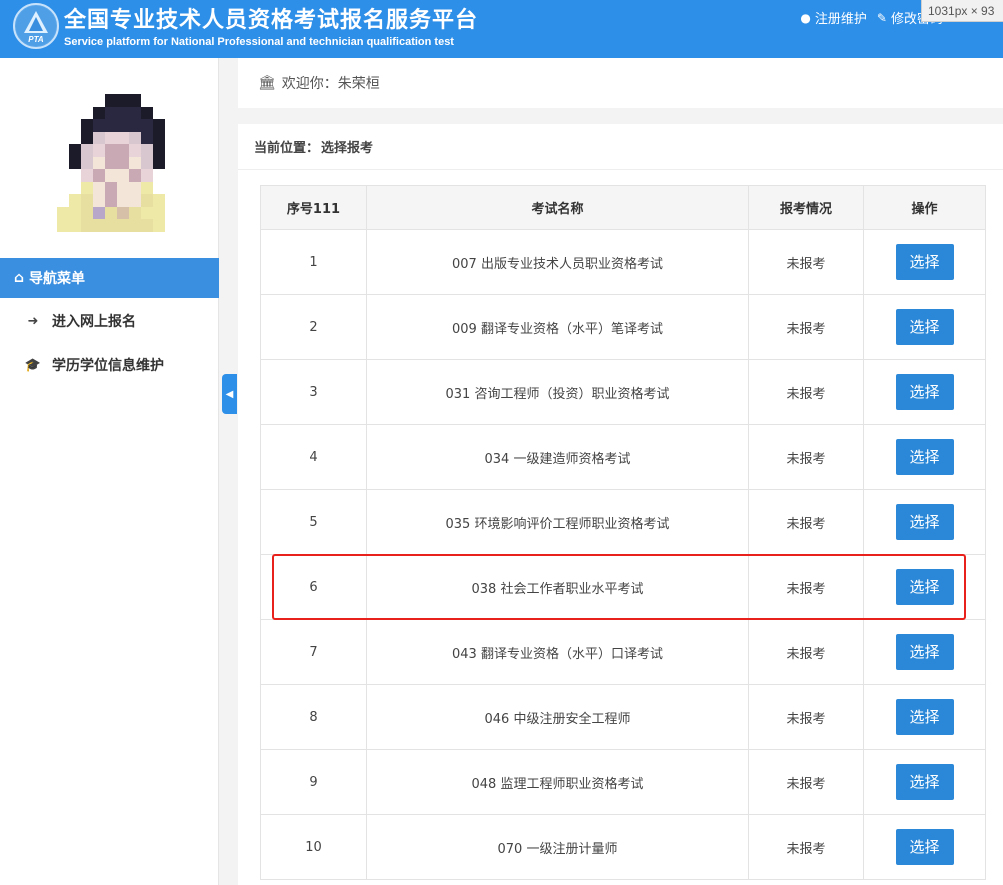  What do you see at coordinates (313, 782) in the screenshot?
I see `row-number: 9` at bounding box center [313, 782].